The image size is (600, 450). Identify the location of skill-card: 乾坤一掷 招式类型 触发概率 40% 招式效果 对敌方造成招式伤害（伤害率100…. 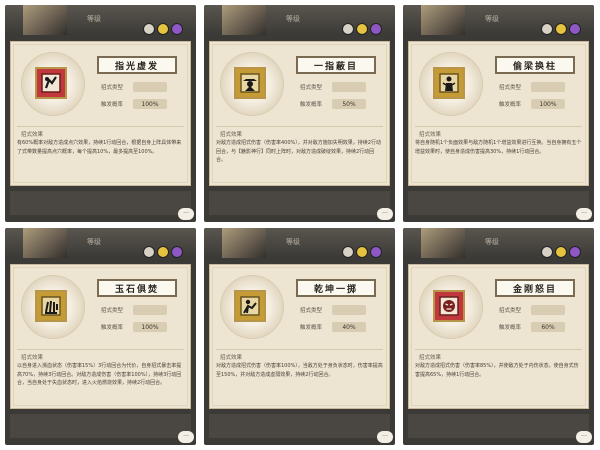
(299, 336).